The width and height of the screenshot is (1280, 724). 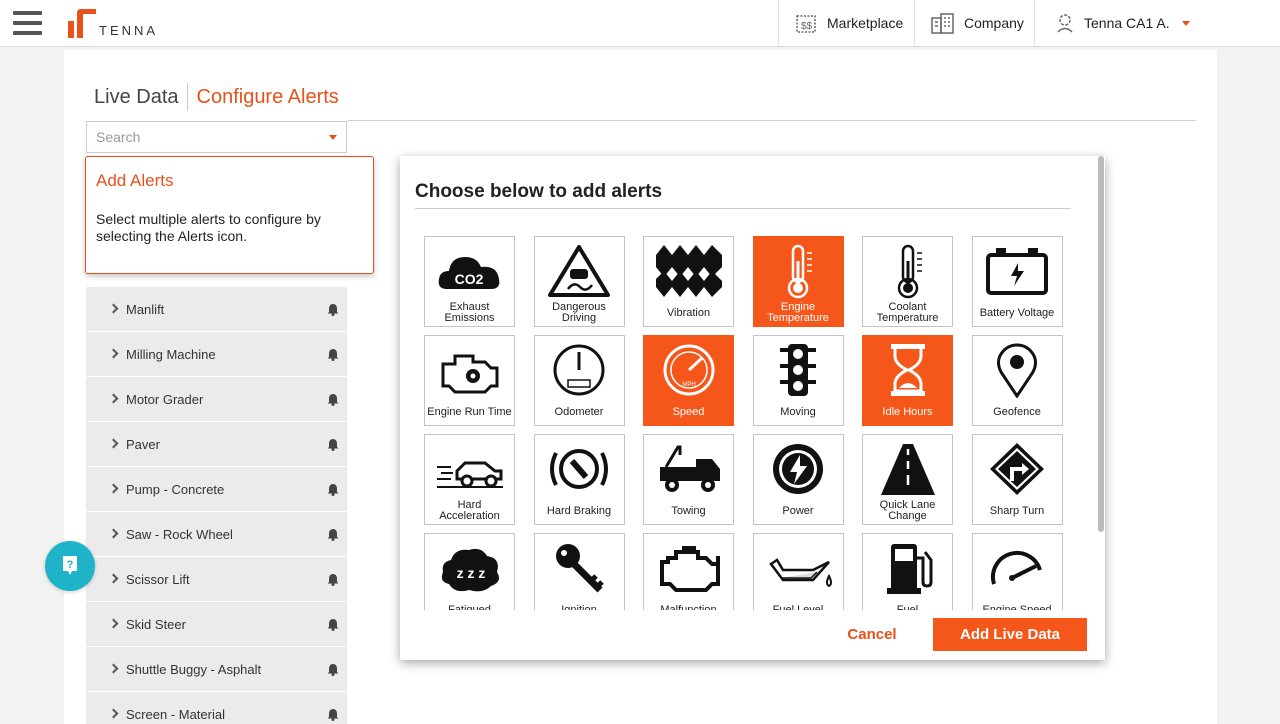 I want to click on modal-divider, so click(x=743, y=208).